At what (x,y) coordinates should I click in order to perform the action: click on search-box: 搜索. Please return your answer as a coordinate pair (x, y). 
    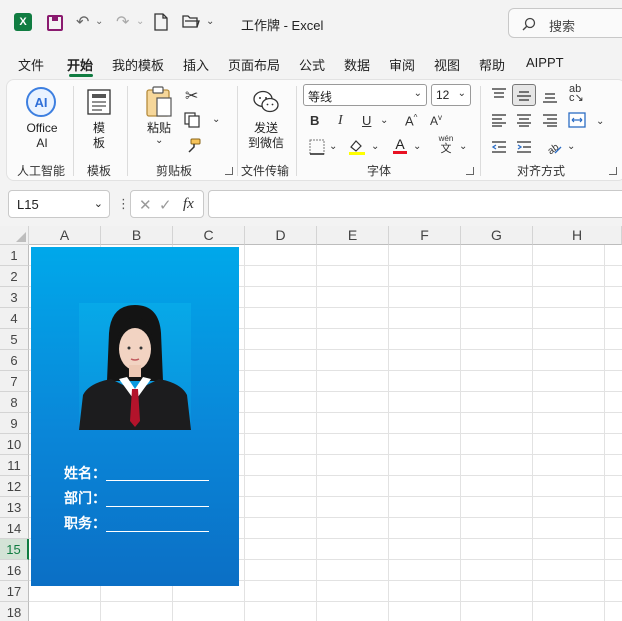
    Looking at the image, I should click on (565, 23).